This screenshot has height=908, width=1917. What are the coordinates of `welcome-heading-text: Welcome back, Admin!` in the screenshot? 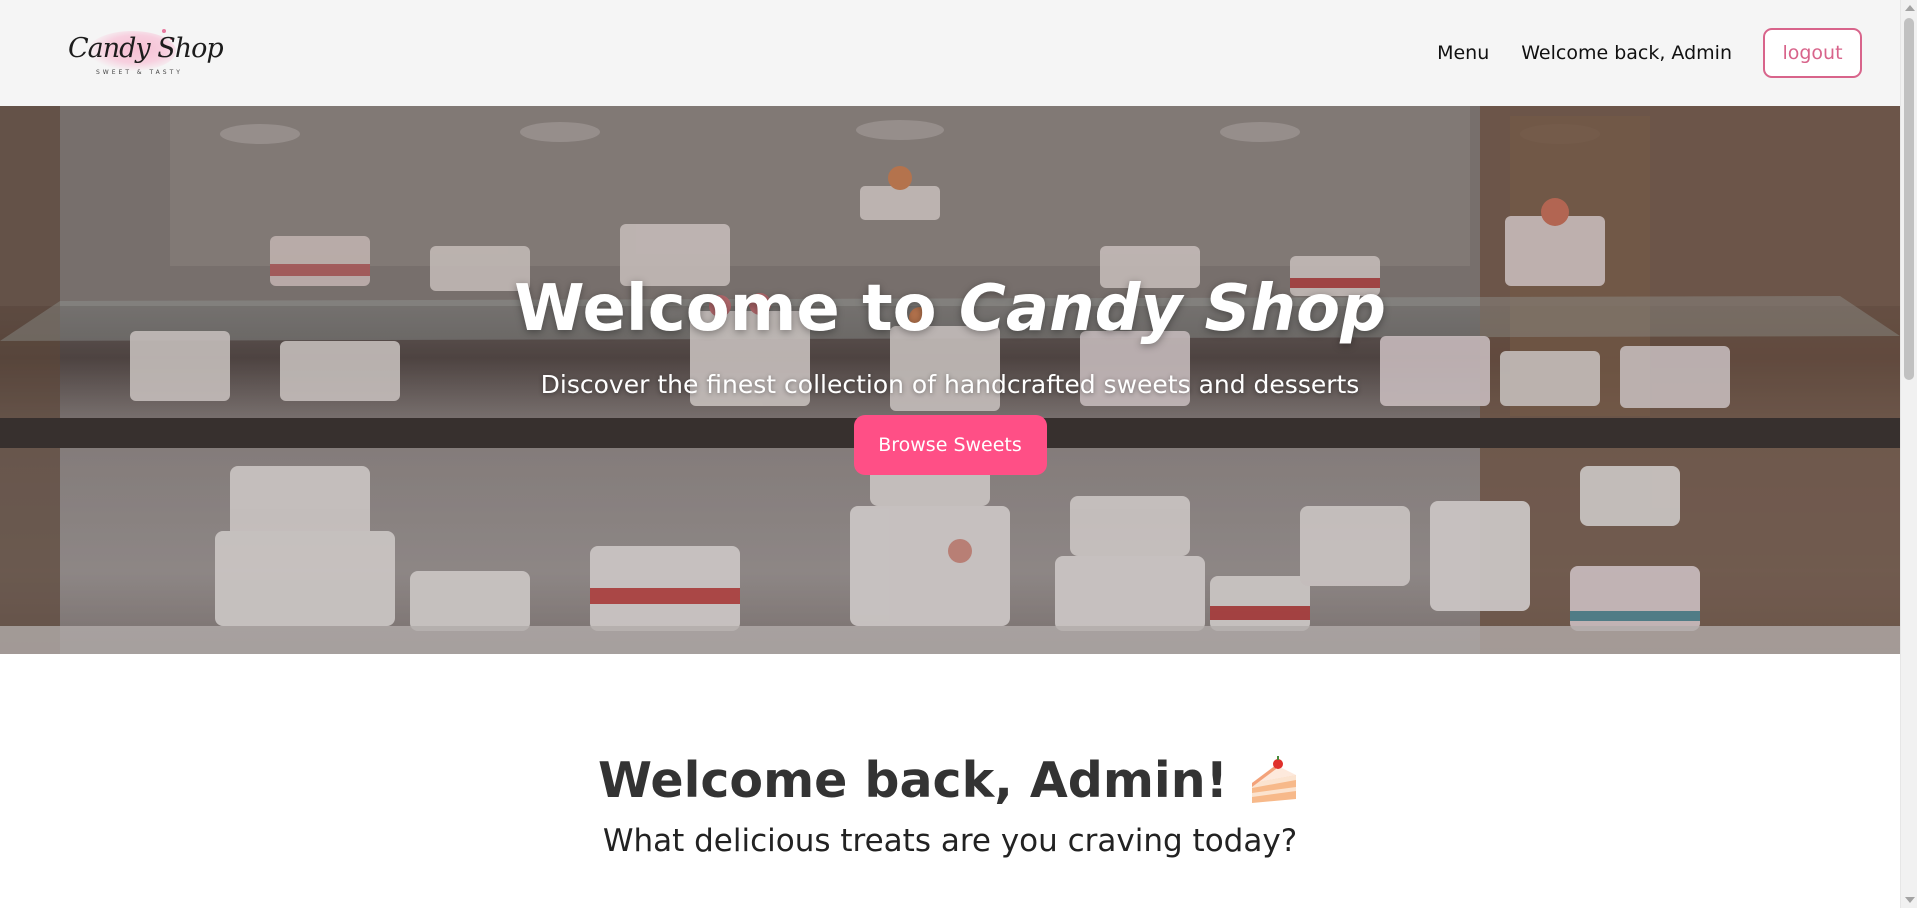 It's located at (913, 780).